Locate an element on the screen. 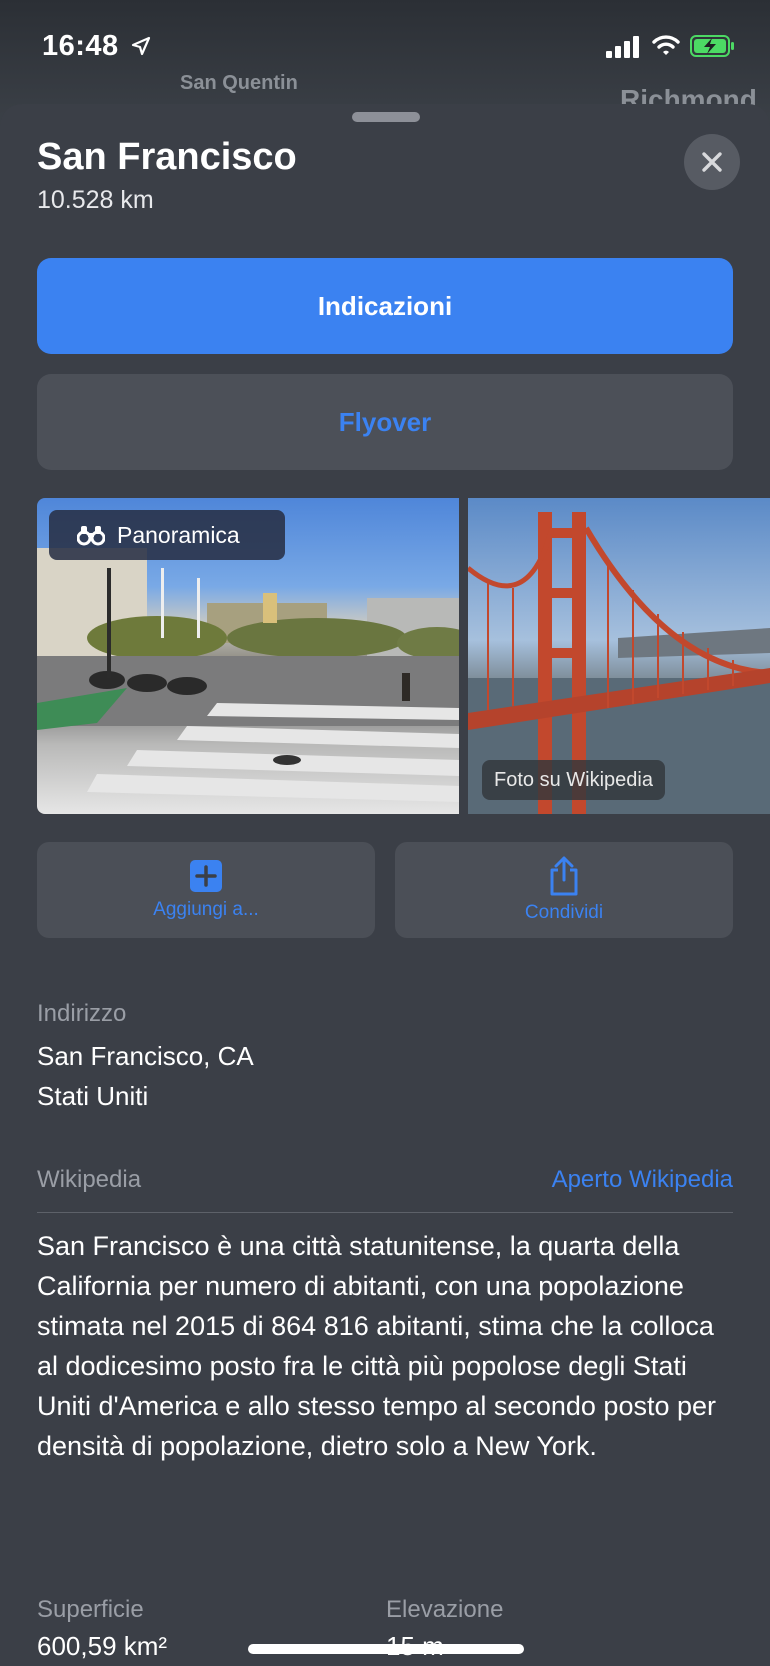  home-indicator is located at coordinates (386, 1649).